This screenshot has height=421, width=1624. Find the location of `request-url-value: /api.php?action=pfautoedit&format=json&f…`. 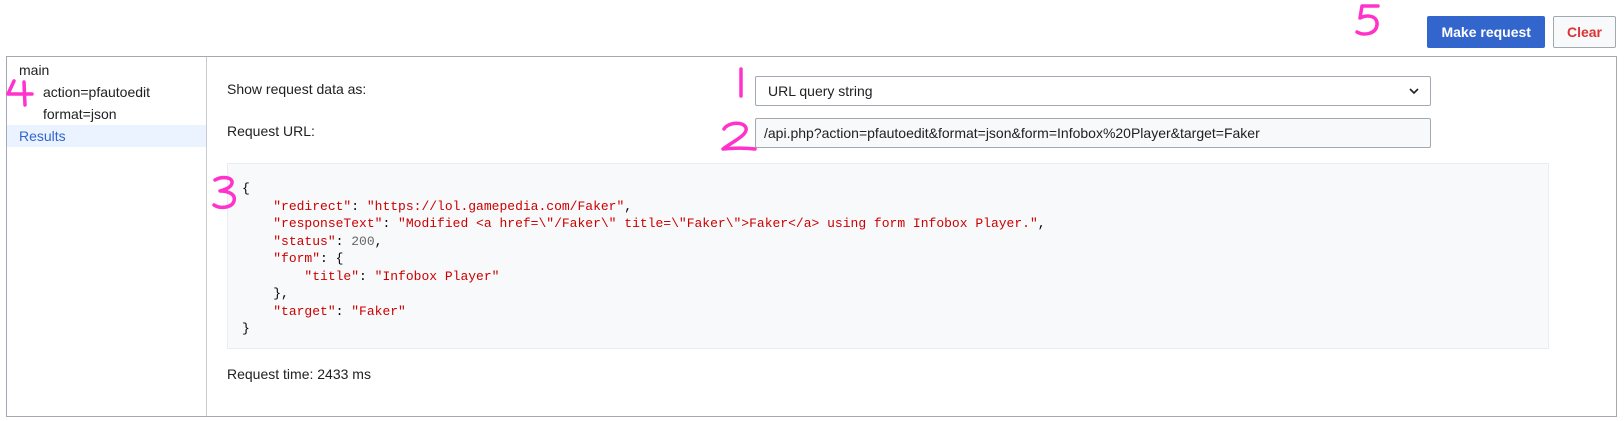

request-url-value: /api.php?action=pfautoedit&format=json&f… is located at coordinates (1012, 133).